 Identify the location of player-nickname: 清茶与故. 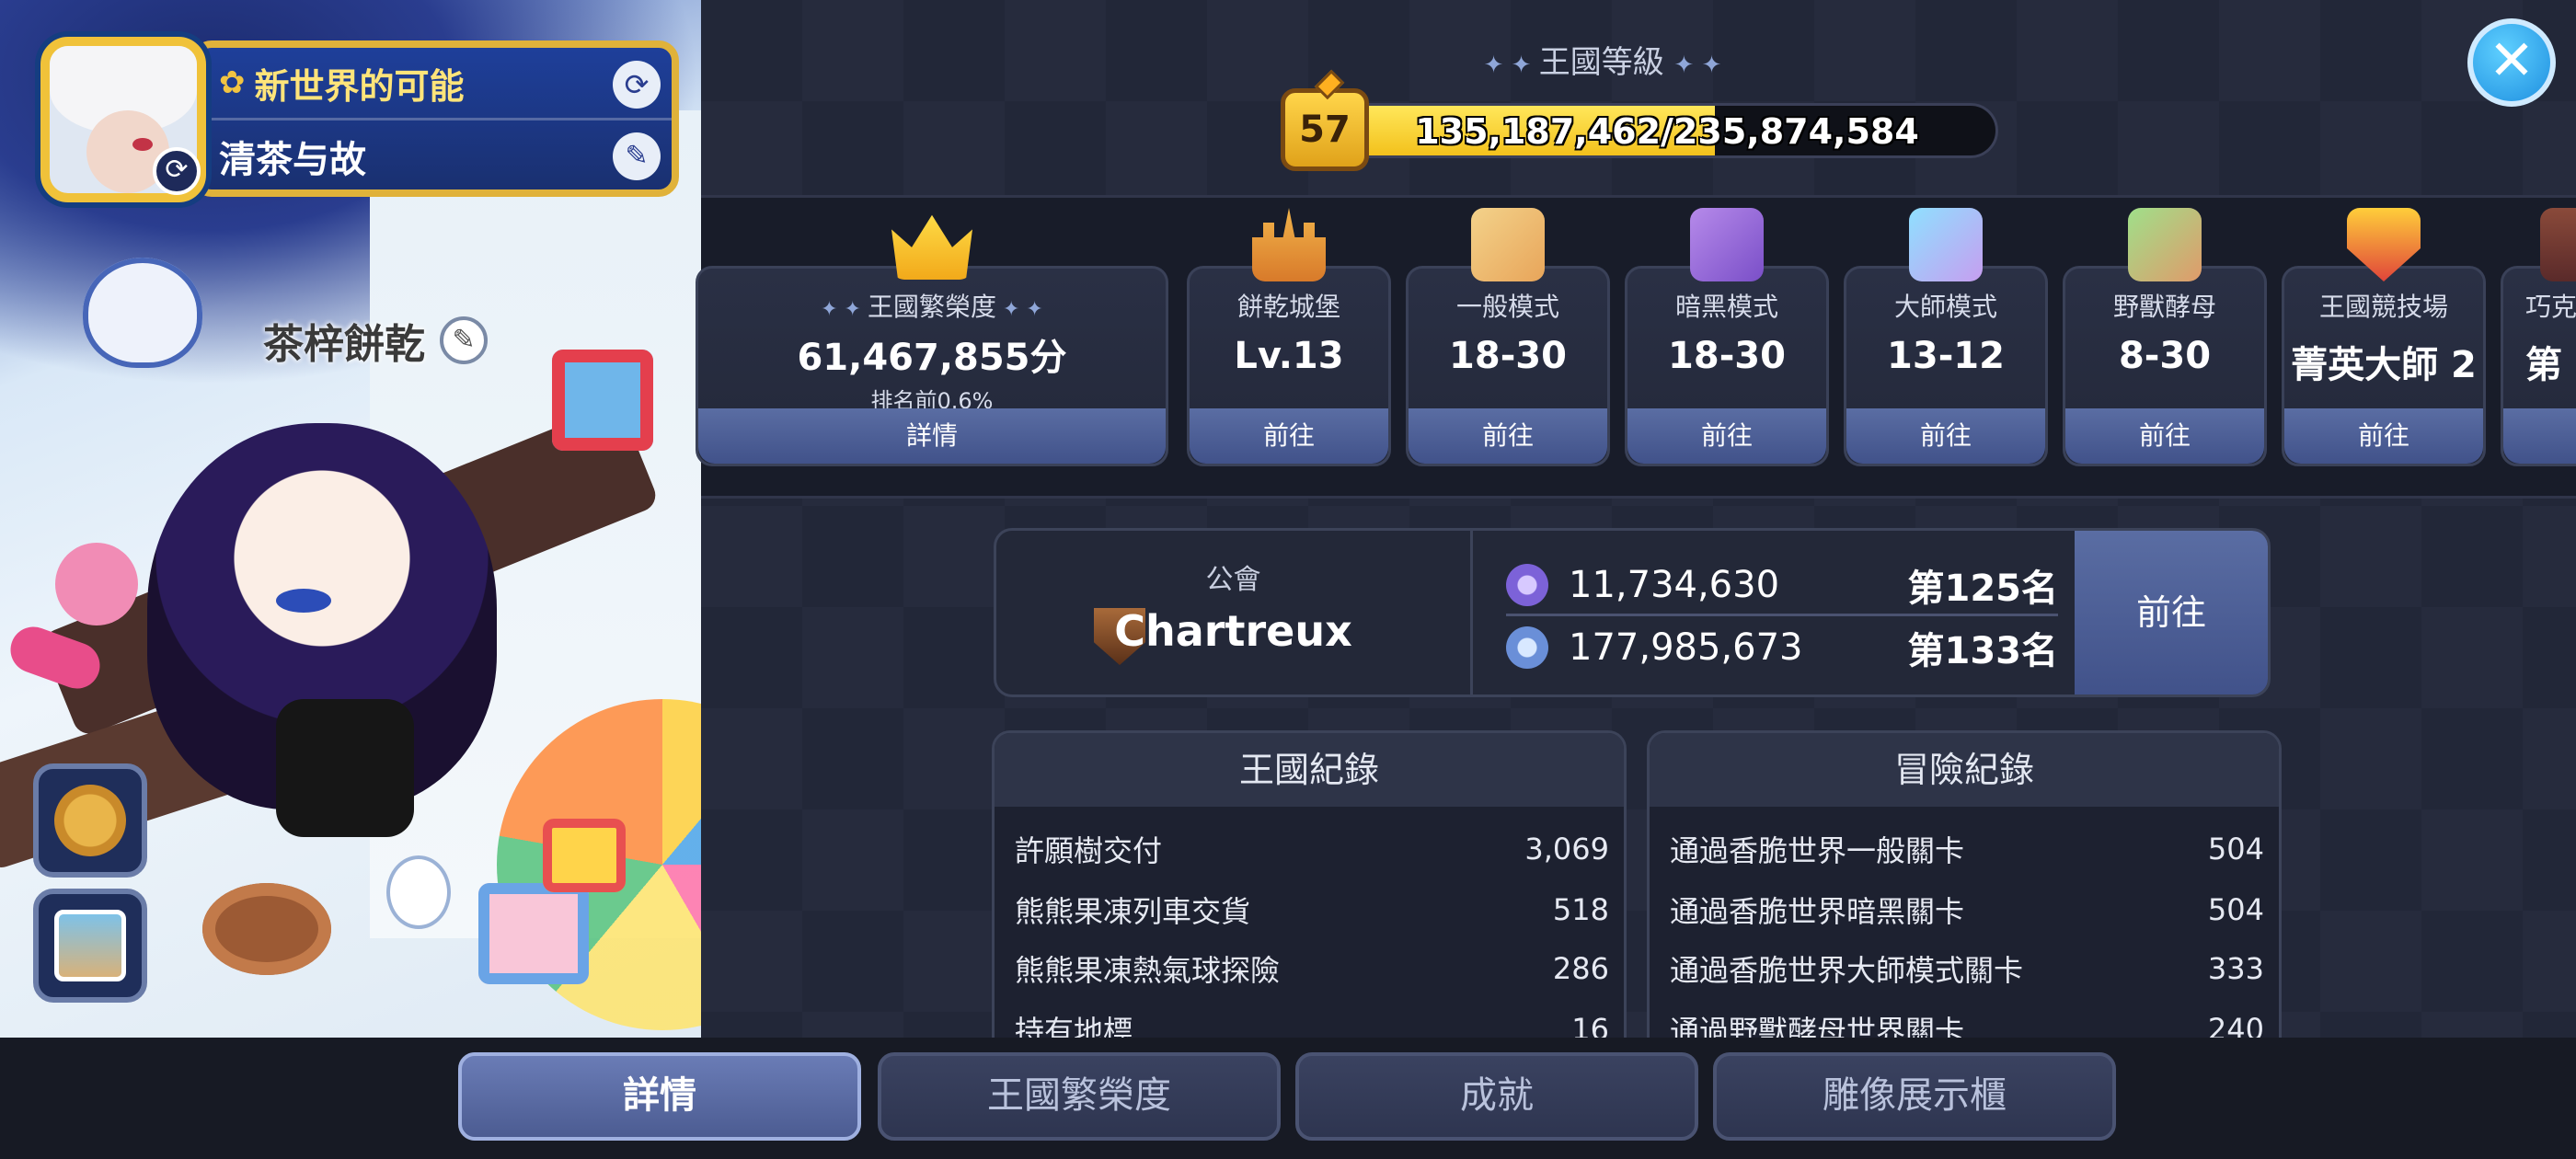
(292, 160).